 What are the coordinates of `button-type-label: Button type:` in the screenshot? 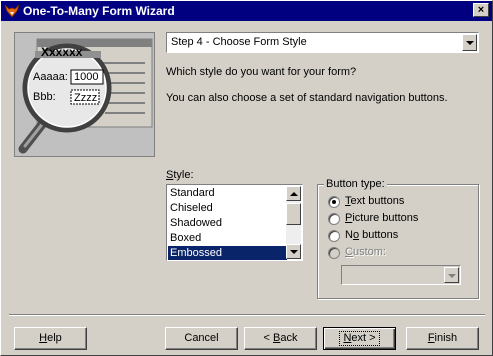 It's located at (355, 184).